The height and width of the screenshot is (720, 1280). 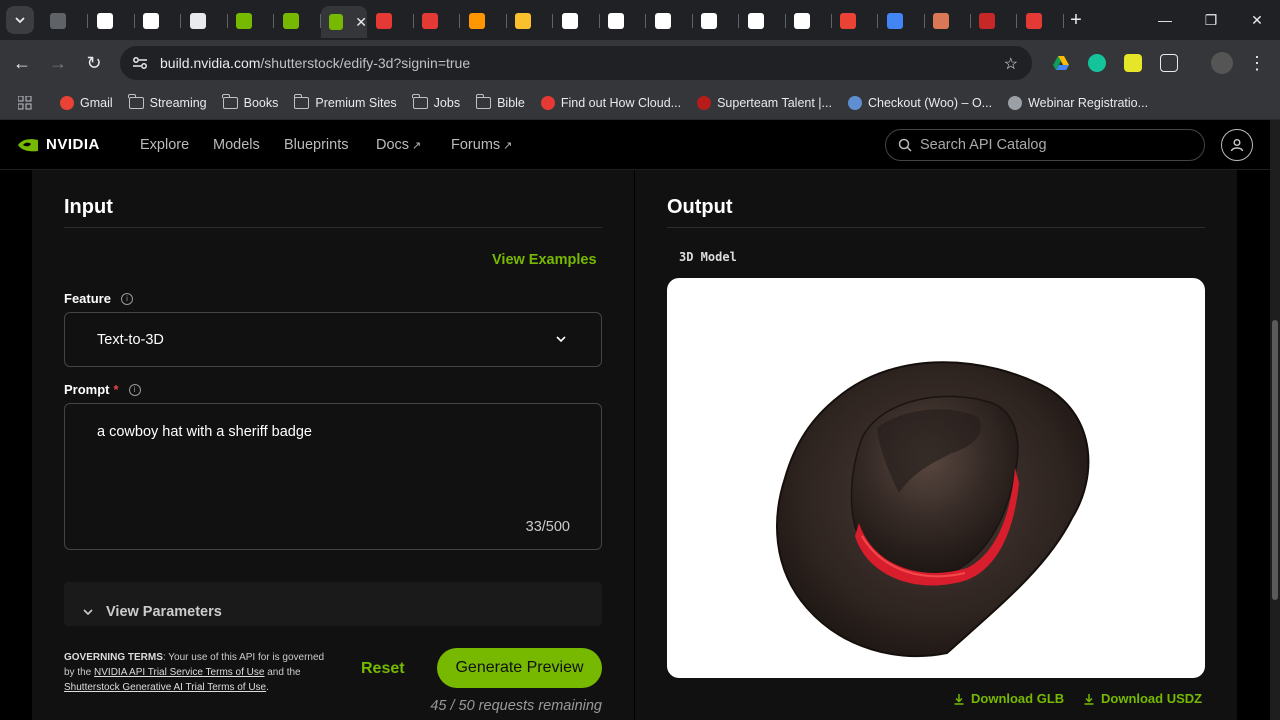 What do you see at coordinates (88, 207) in the screenshot?
I see `input-title: Input` at bounding box center [88, 207].